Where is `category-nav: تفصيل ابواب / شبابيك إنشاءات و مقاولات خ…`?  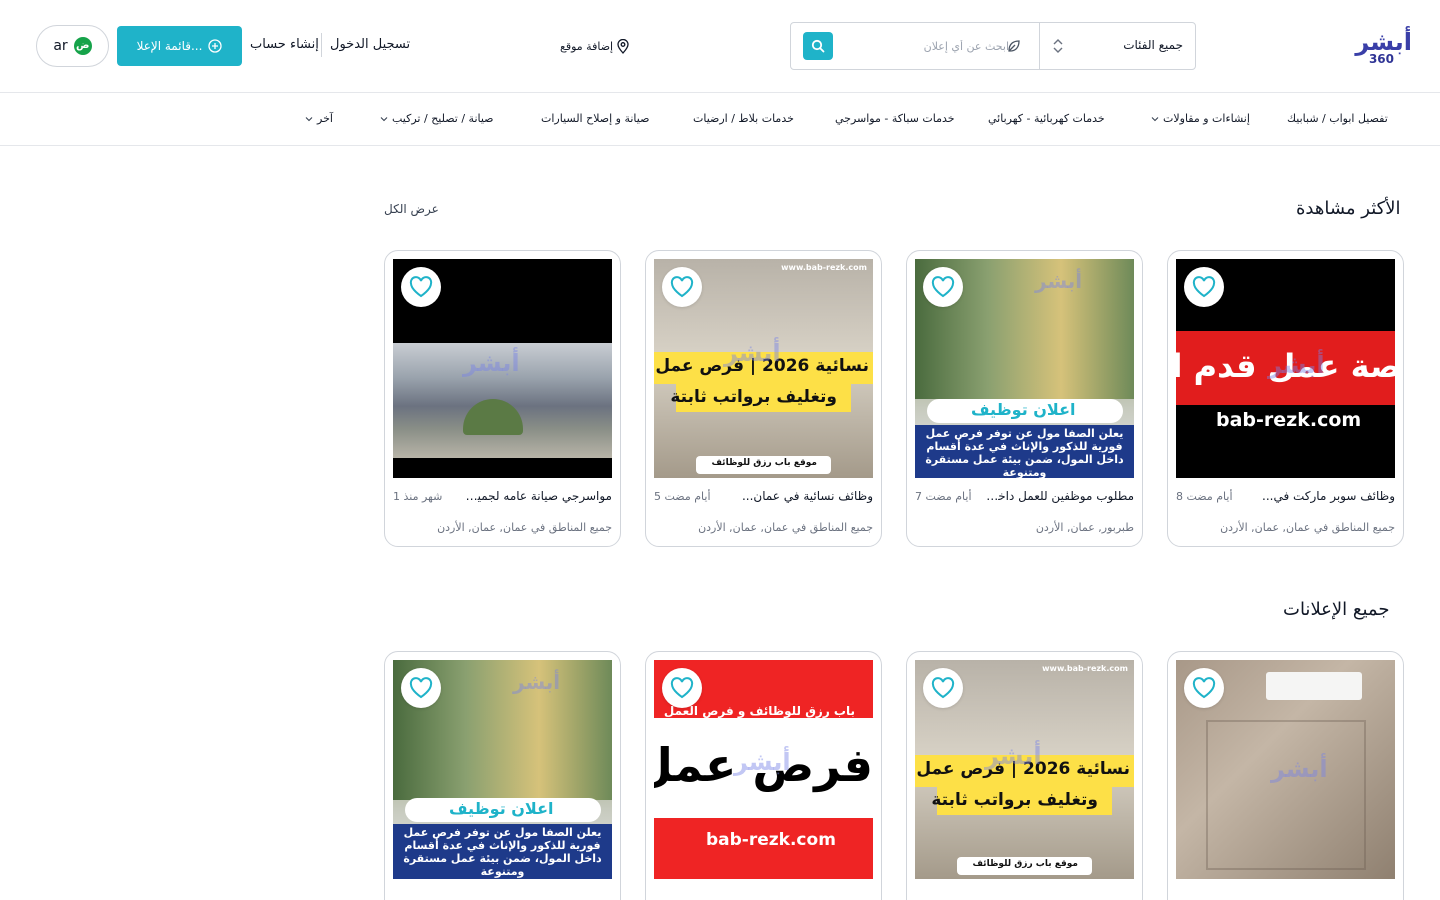 category-nav: تفصيل ابواب / شبابيك إنشاءات و مقاولات خ… is located at coordinates (720, 119).